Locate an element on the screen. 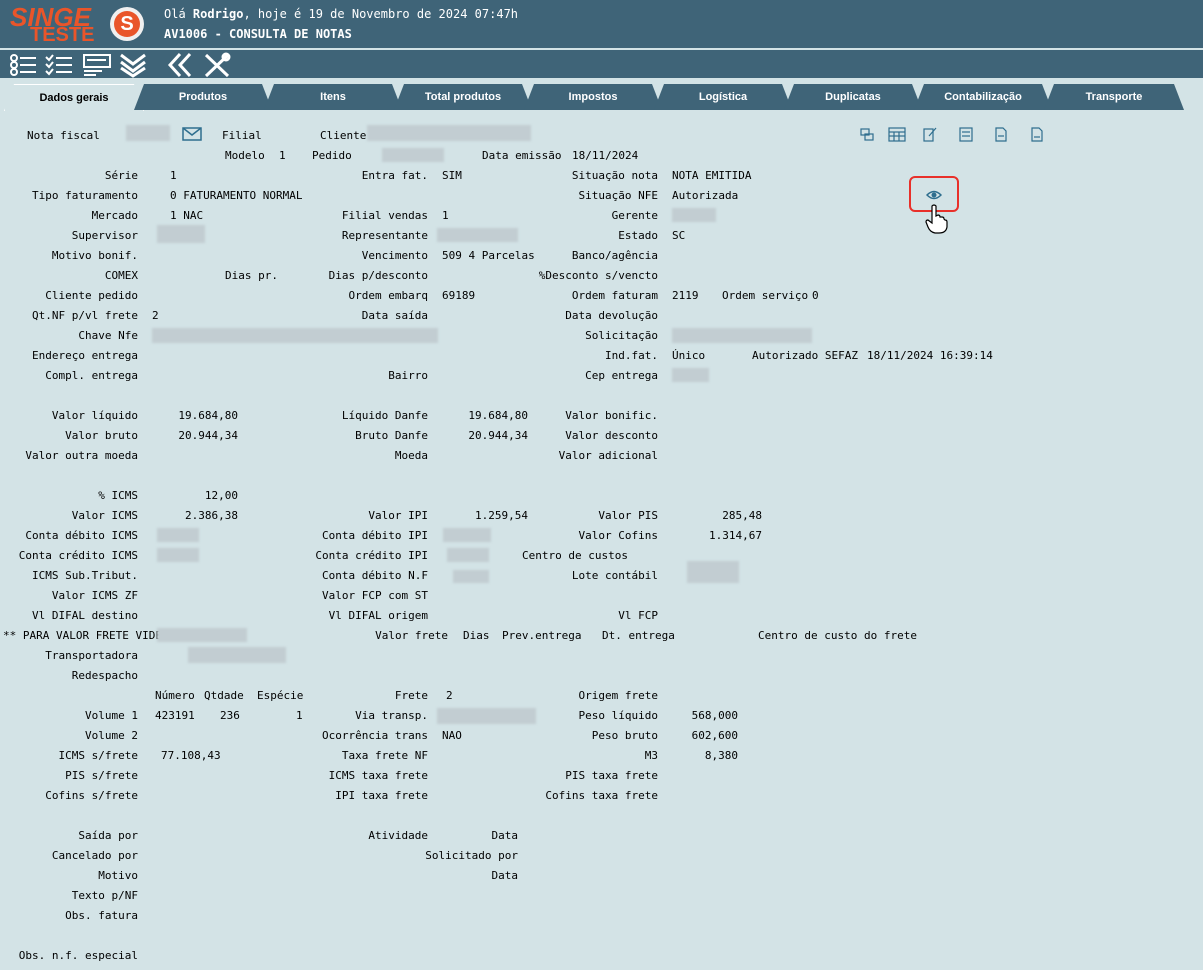  label-tipo-faturamento: Tipo faturamento is located at coordinates (85, 195).